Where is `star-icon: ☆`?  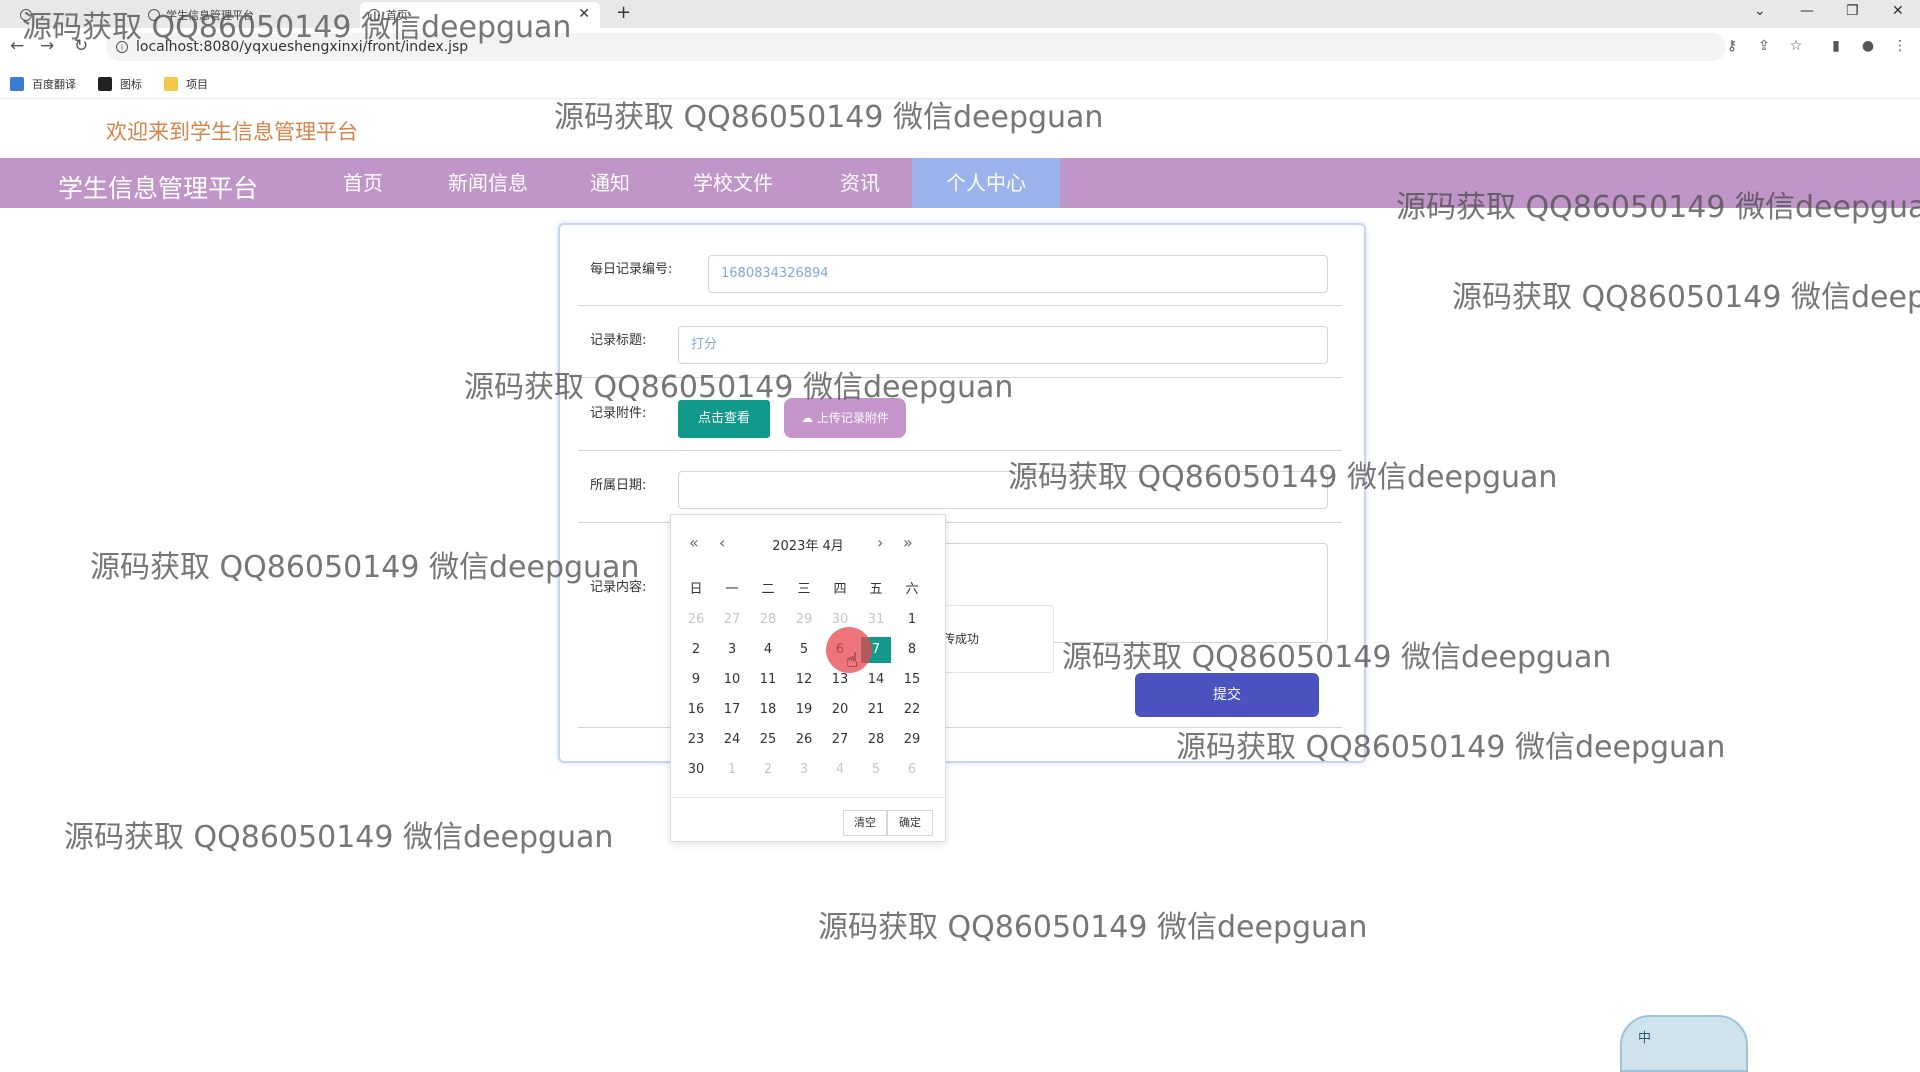 star-icon: ☆ is located at coordinates (1796, 46).